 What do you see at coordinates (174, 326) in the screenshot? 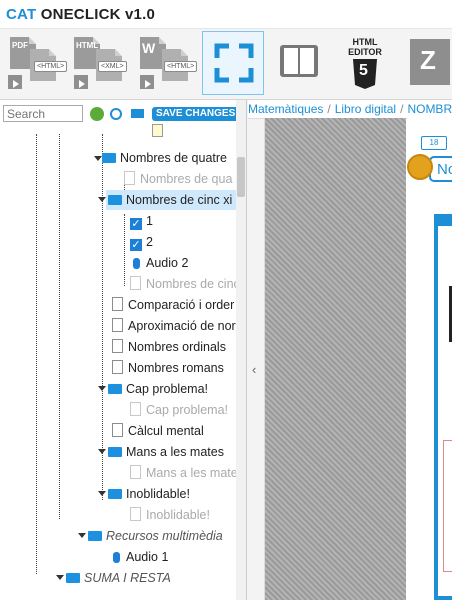
I see `tree-item: Aproximació de nor` at bounding box center [174, 326].